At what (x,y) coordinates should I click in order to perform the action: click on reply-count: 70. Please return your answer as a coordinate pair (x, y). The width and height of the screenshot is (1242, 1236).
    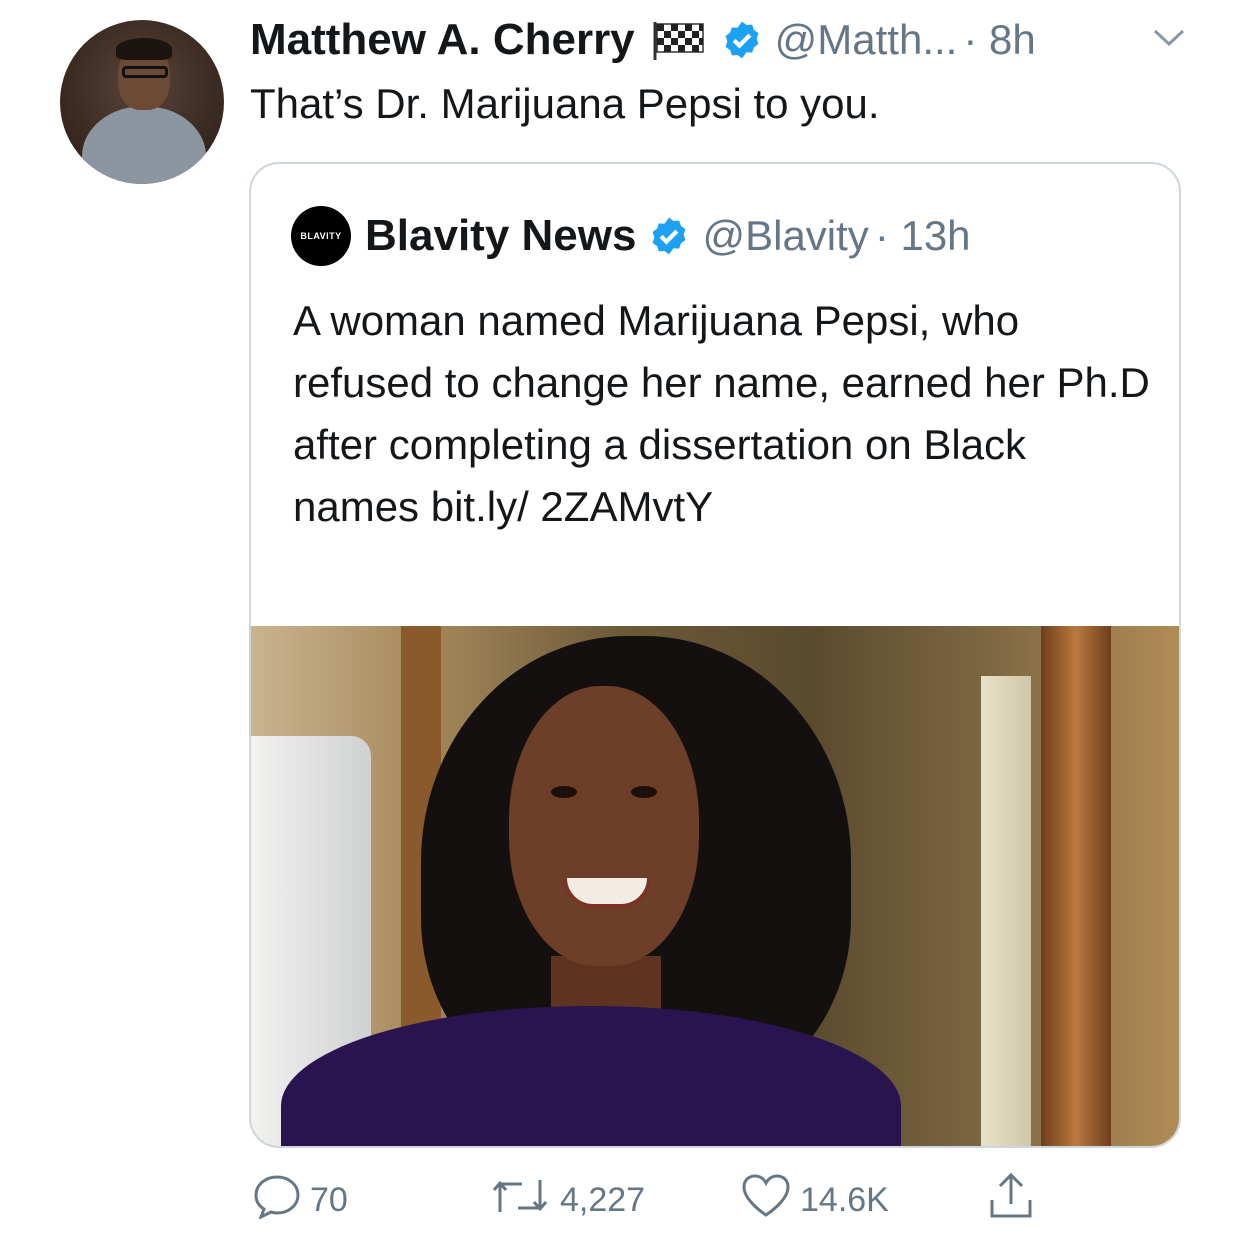
    Looking at the image, I should click on (329, 1199).